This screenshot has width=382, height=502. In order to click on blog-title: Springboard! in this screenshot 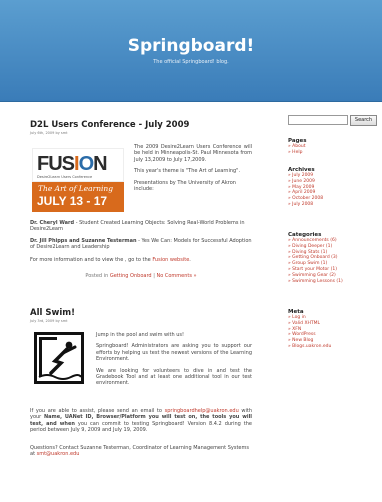, I will do `click(191, 46)`.